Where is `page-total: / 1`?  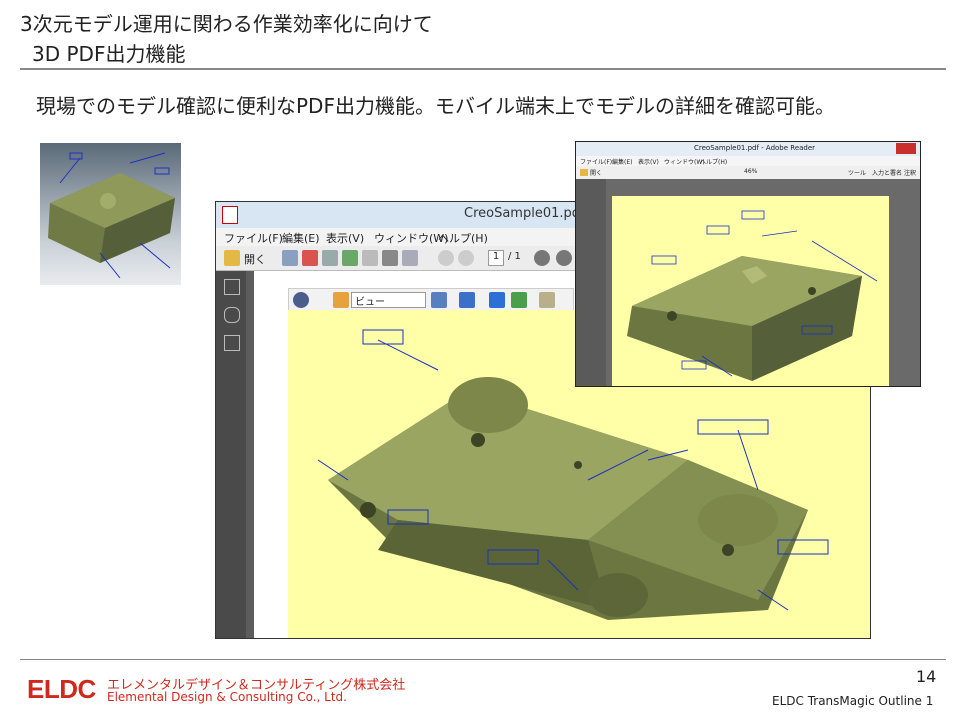 page-total: / 1 is located at coordinates (514, 256).